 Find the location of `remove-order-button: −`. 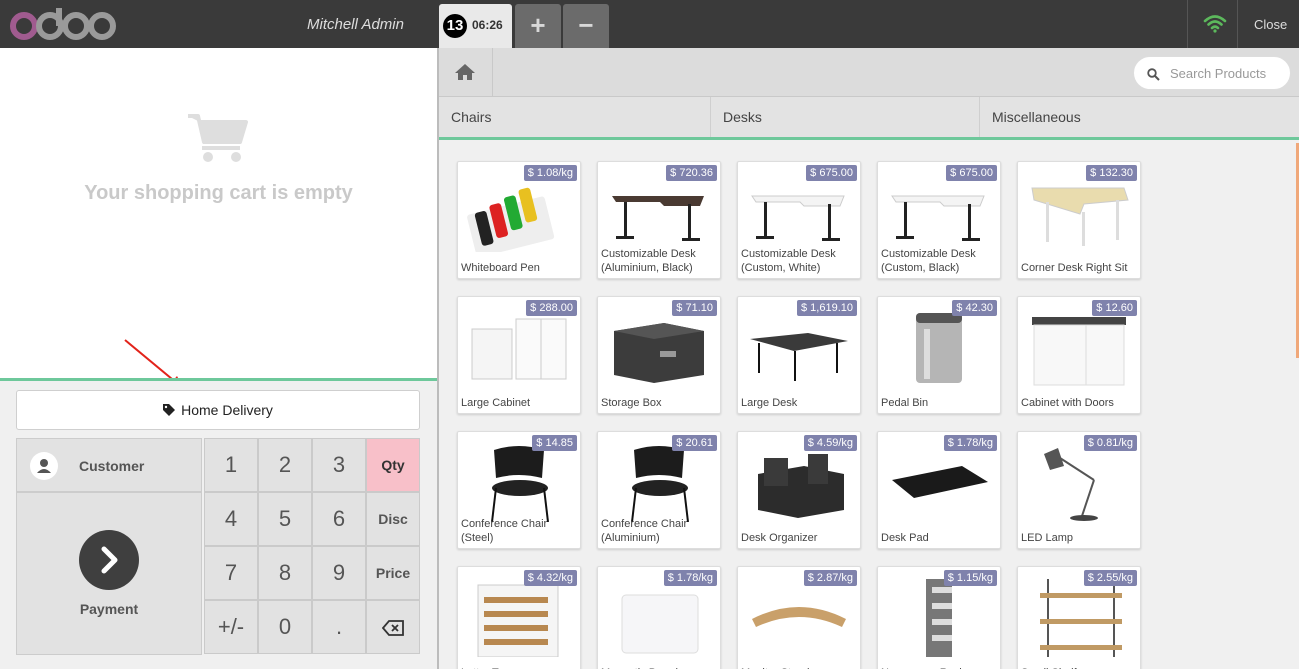

remove-order-button: − is located at coordinates (586, 26).